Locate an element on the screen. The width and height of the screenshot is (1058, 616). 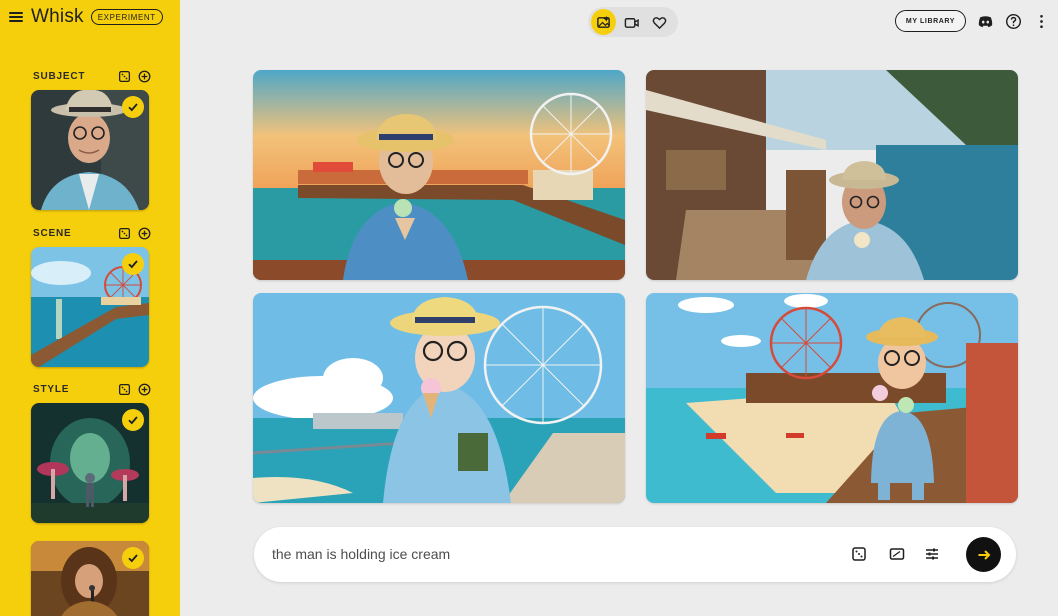
prompt-bar is located at coordinates (635, 554).